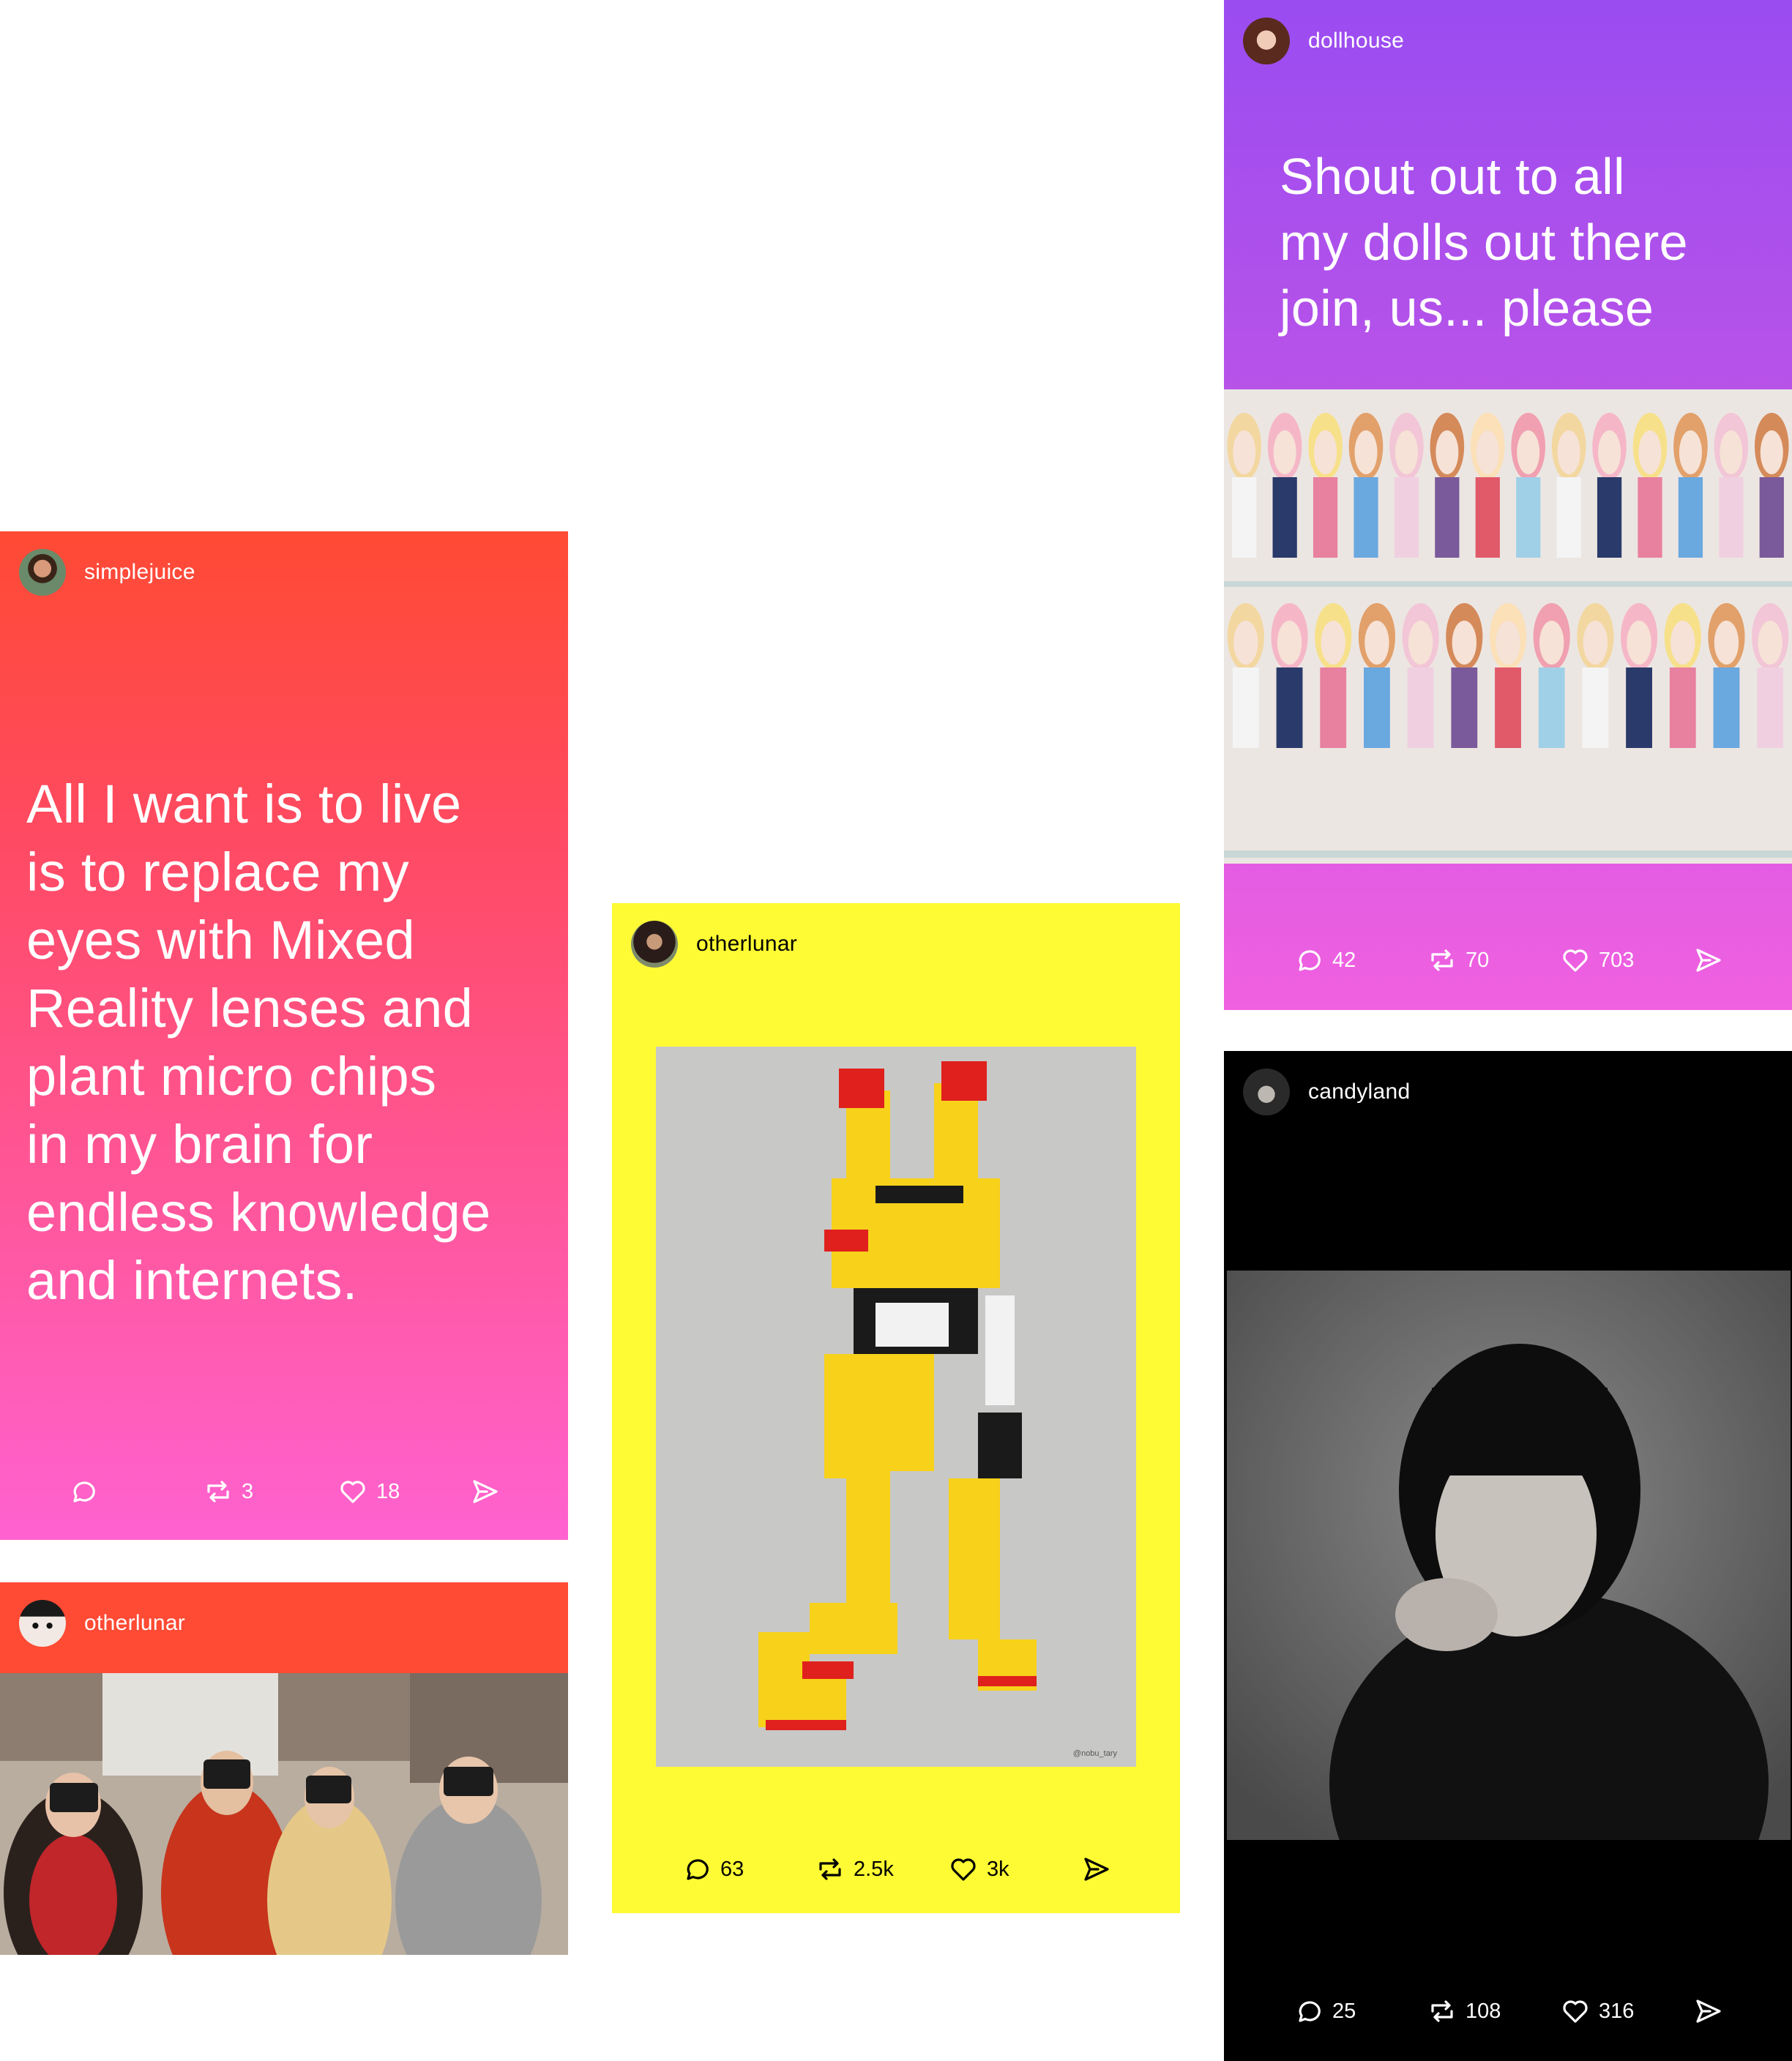  What do you see at coordinates (1478, 960) in the screenshot?
I see `reblog-count: 70` at bounding box center [1478, 960].